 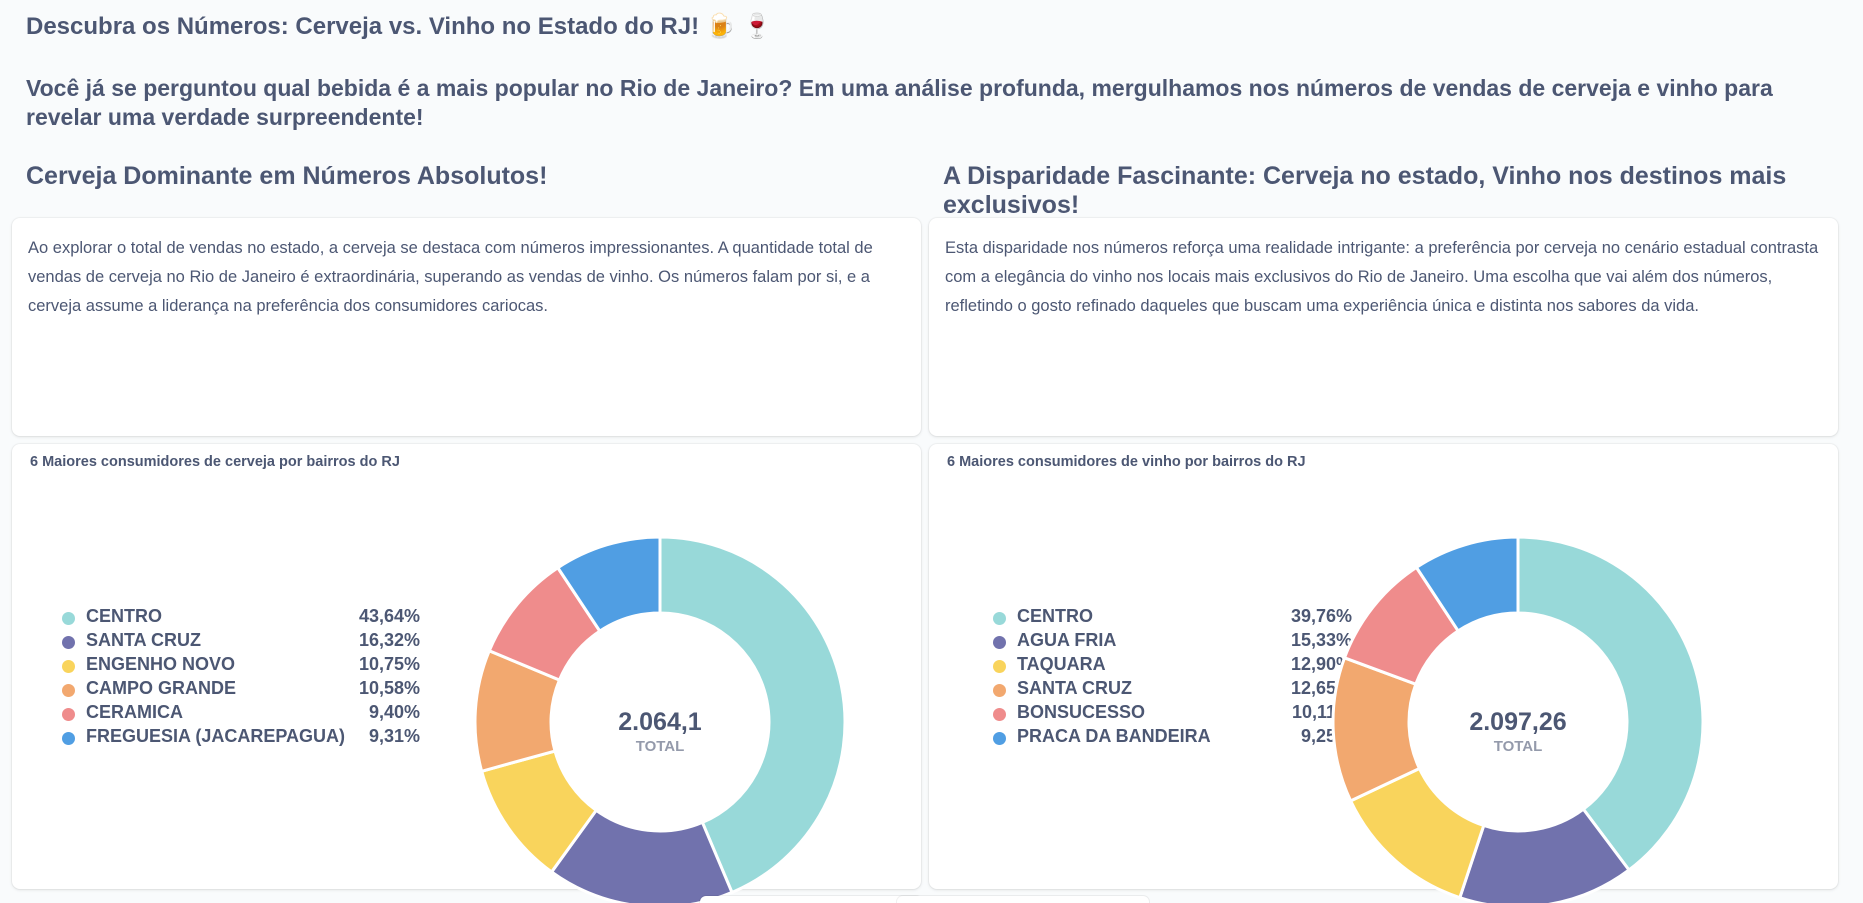 I want to click on legend-item: TAQUARA 12,90%, so click(x=1172, y=666).